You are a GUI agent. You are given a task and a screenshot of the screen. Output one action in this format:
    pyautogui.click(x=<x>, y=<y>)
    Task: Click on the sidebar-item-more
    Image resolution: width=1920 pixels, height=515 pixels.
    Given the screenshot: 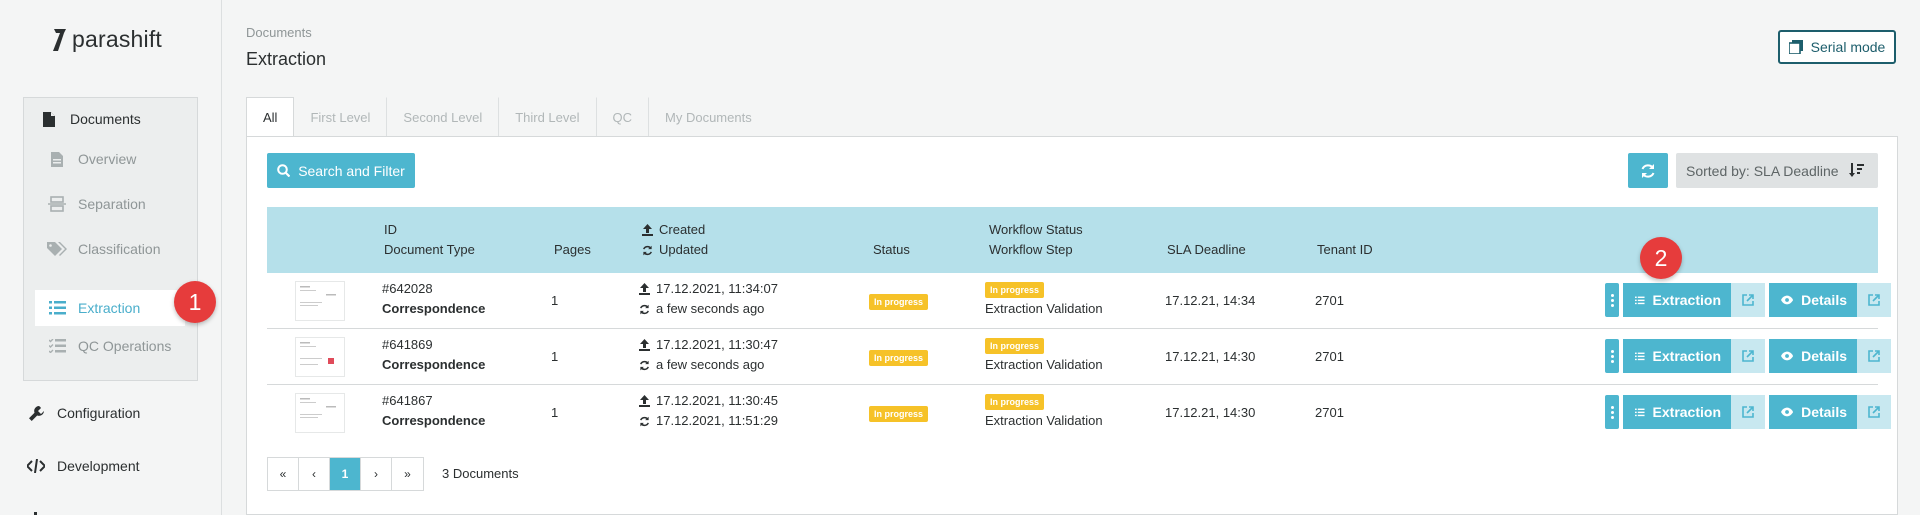 What is the action you would take?
    pyautogui.click(x=41, y=511)
    